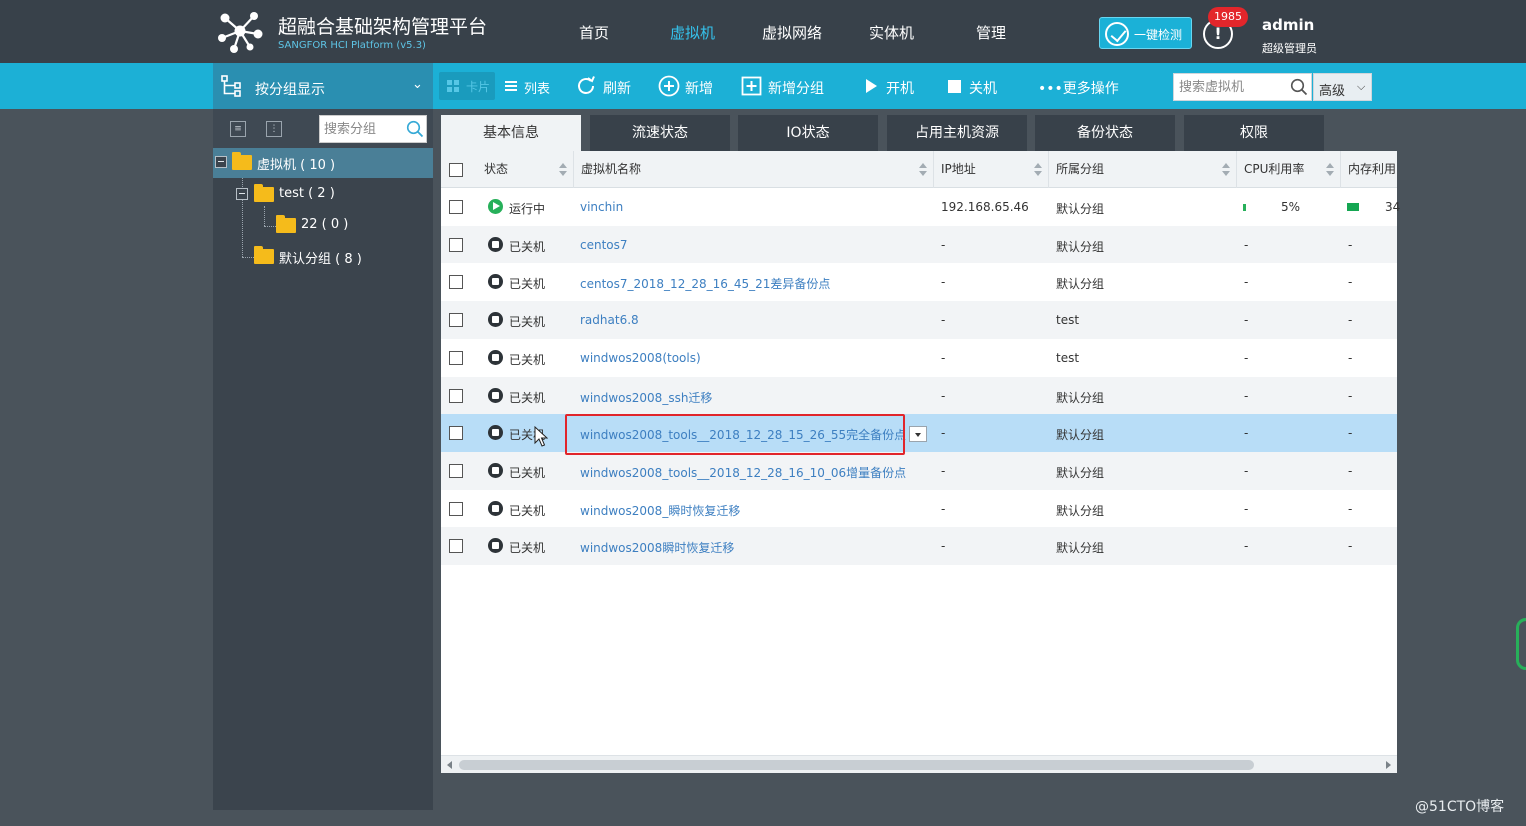  Describe the element at coordinates (754, 169) in the screenshot. I see `column-name: 虚拟机名称` at that location.